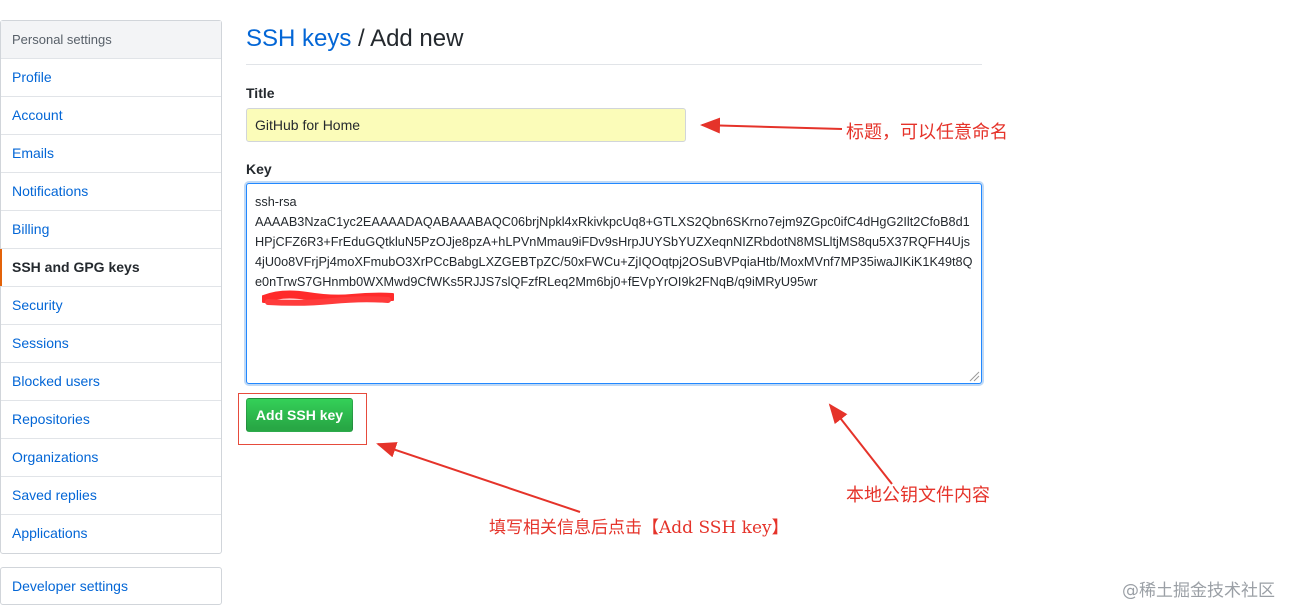 The image size is (1300, 614). I want to click on sidebar-item-developer-settings: Developer settings, so click(111, 586).